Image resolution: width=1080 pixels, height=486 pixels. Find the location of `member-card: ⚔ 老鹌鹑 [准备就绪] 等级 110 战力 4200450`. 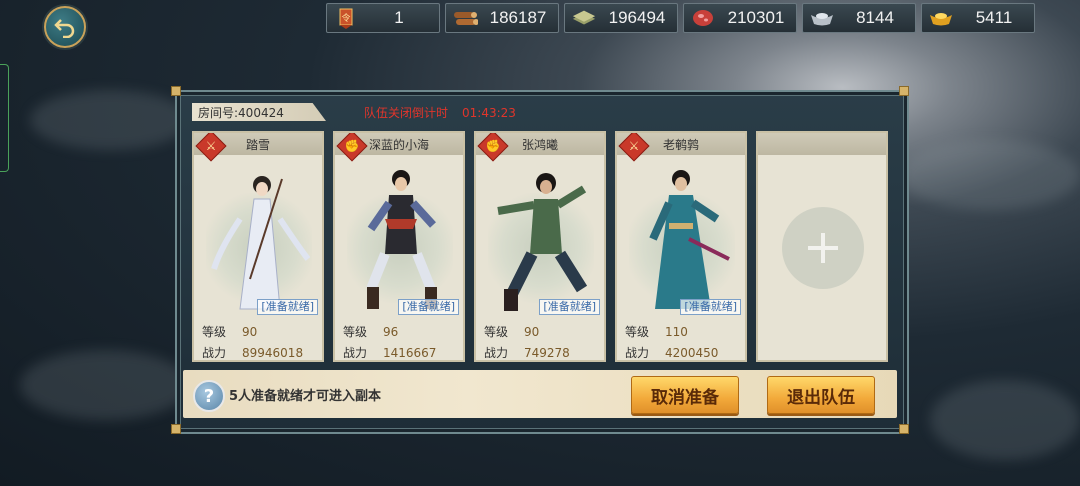

member-card: ⚔ 老鹌鹑 [准备就绪] 等级 110 战力 4200450 is located at coordinates (681, 246).